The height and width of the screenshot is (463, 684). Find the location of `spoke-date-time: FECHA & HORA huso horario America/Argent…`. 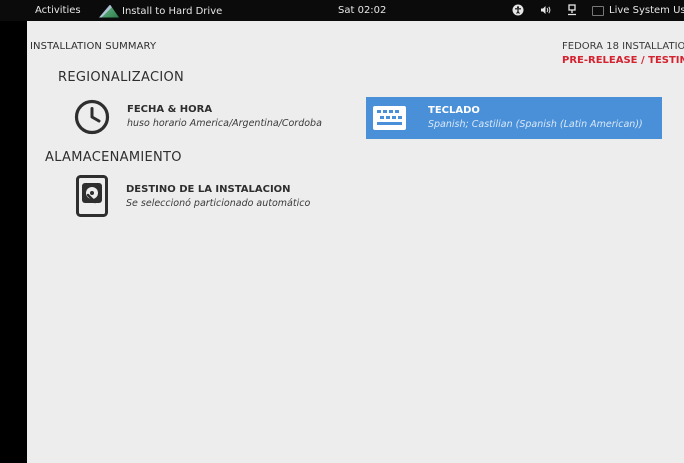

spoke-date-time: FECHA & HORA huso horario America/Argent… is located at coordinates (217, 117).